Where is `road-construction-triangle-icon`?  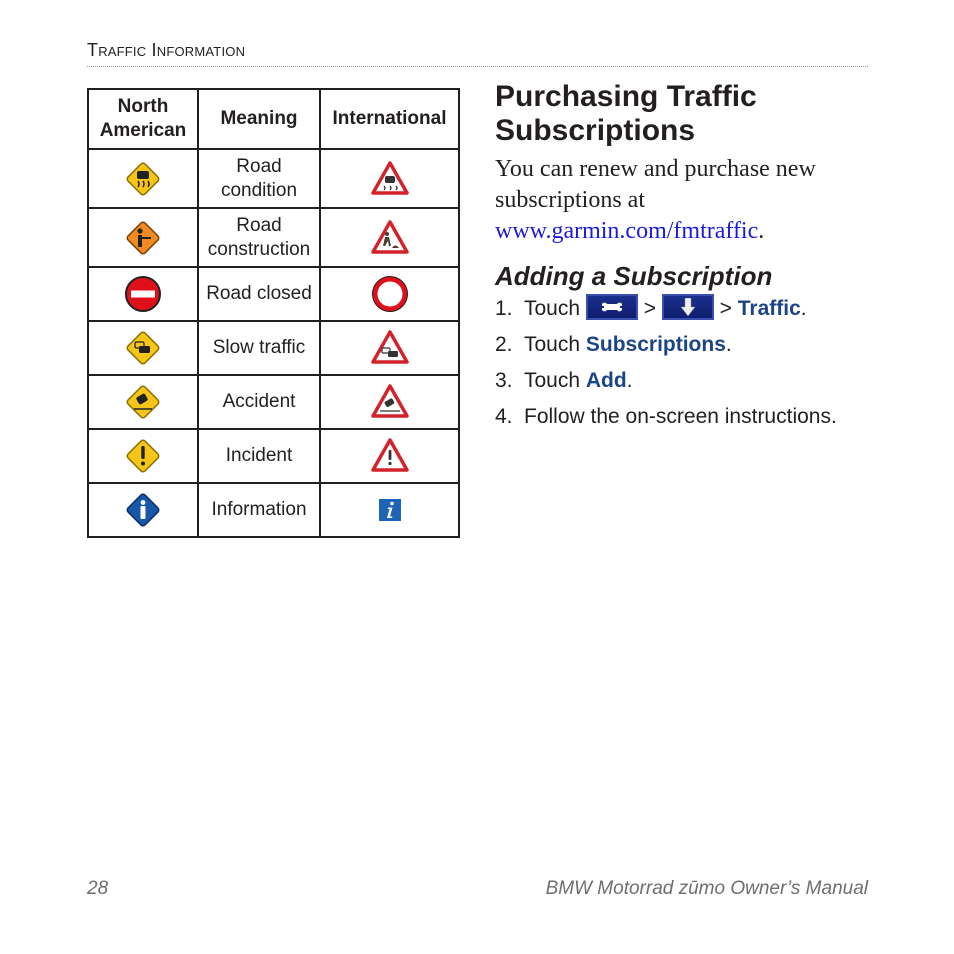 road-construction-triangle-icon is located at coordinates (390, 238).